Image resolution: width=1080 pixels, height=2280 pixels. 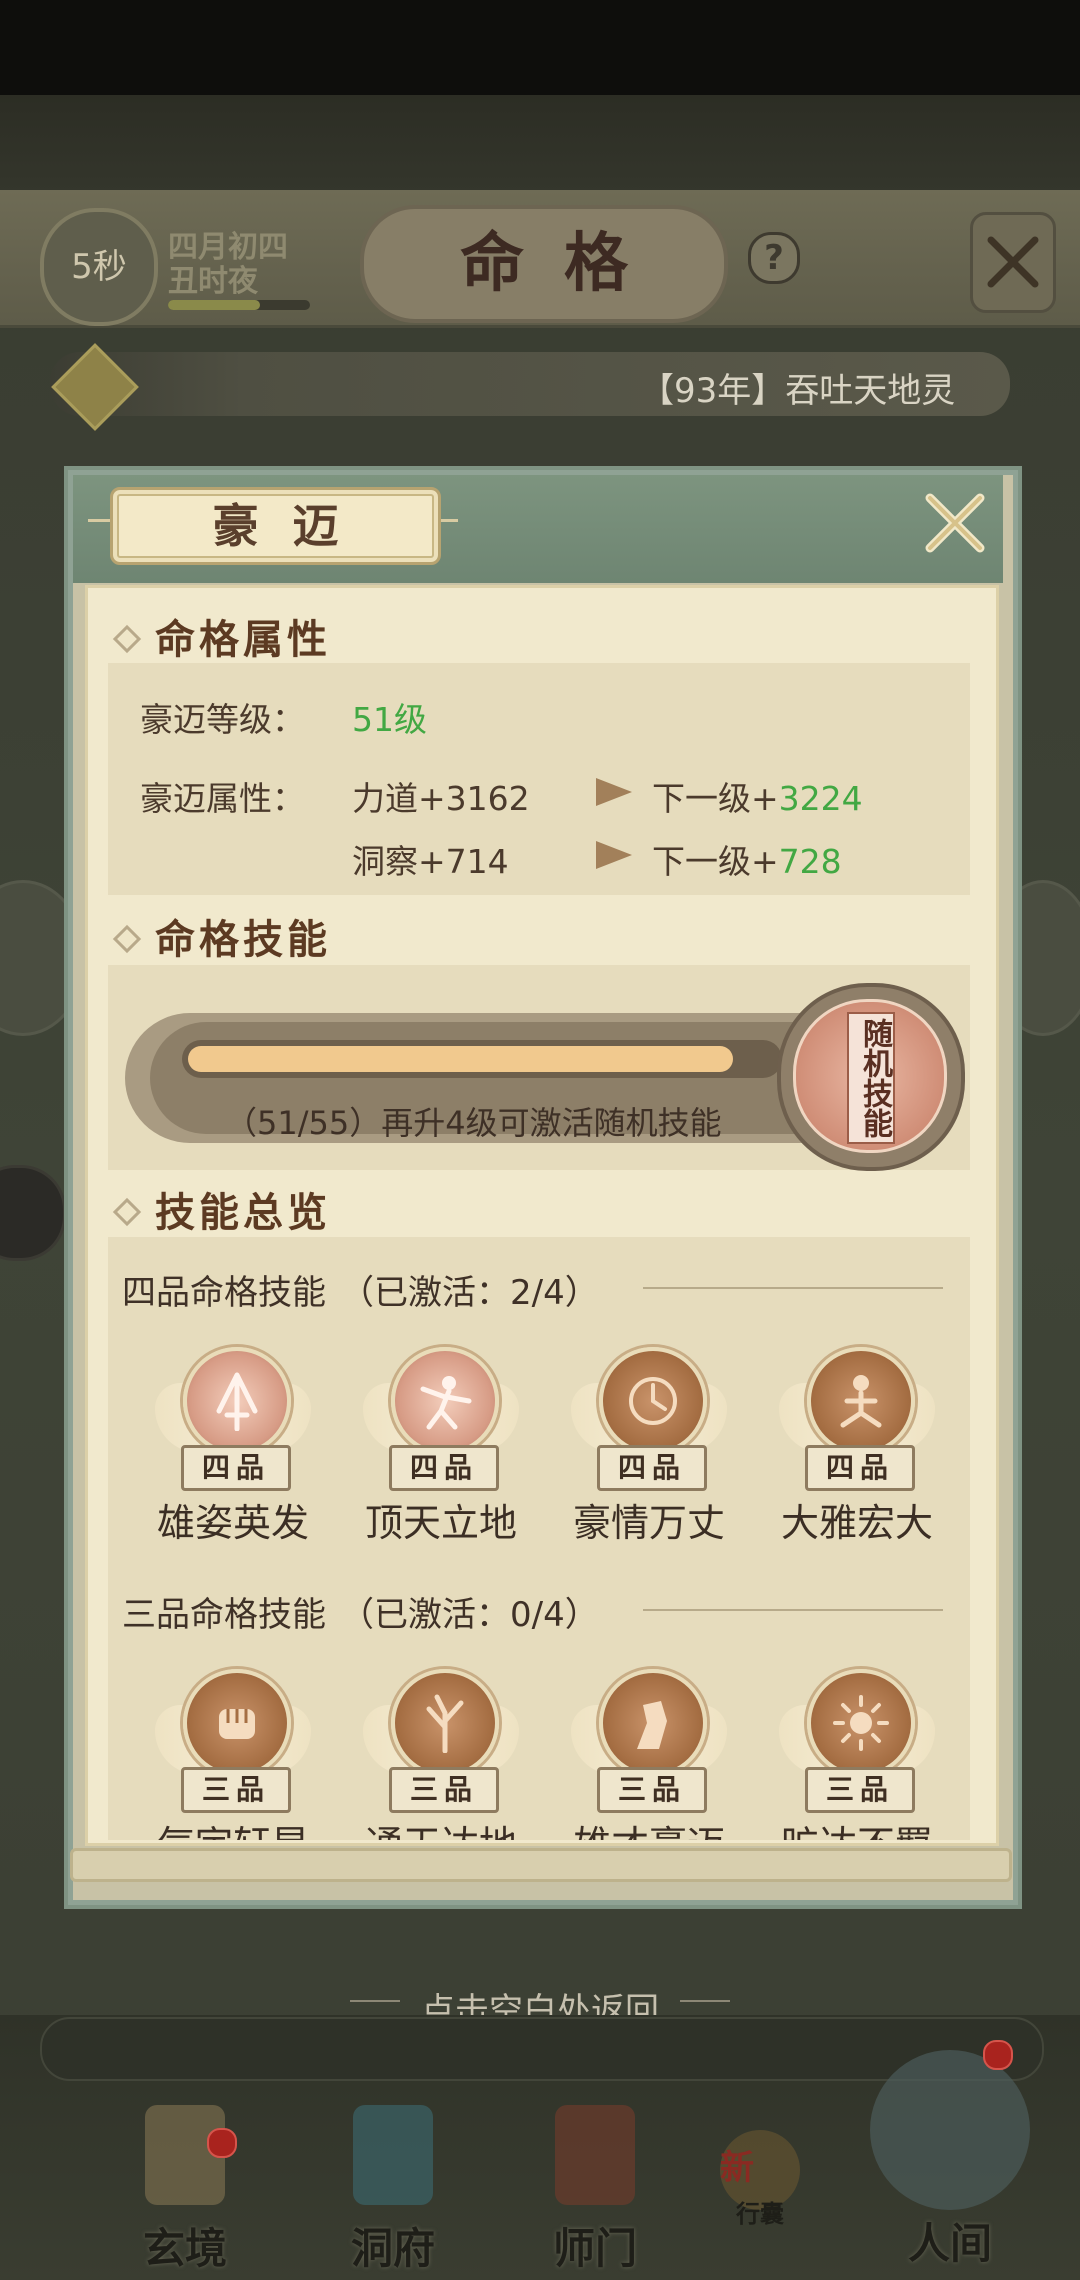 I want to click on time-line: 丑时夜, so click(x=213, y=281).